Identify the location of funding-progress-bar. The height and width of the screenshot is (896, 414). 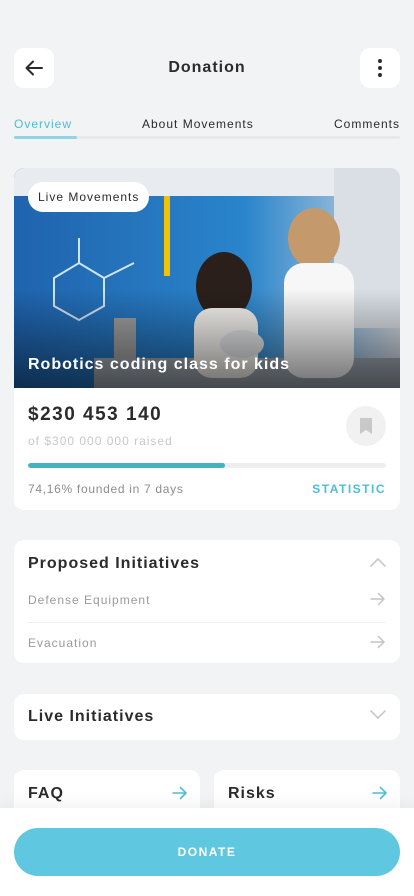
(207, 465).